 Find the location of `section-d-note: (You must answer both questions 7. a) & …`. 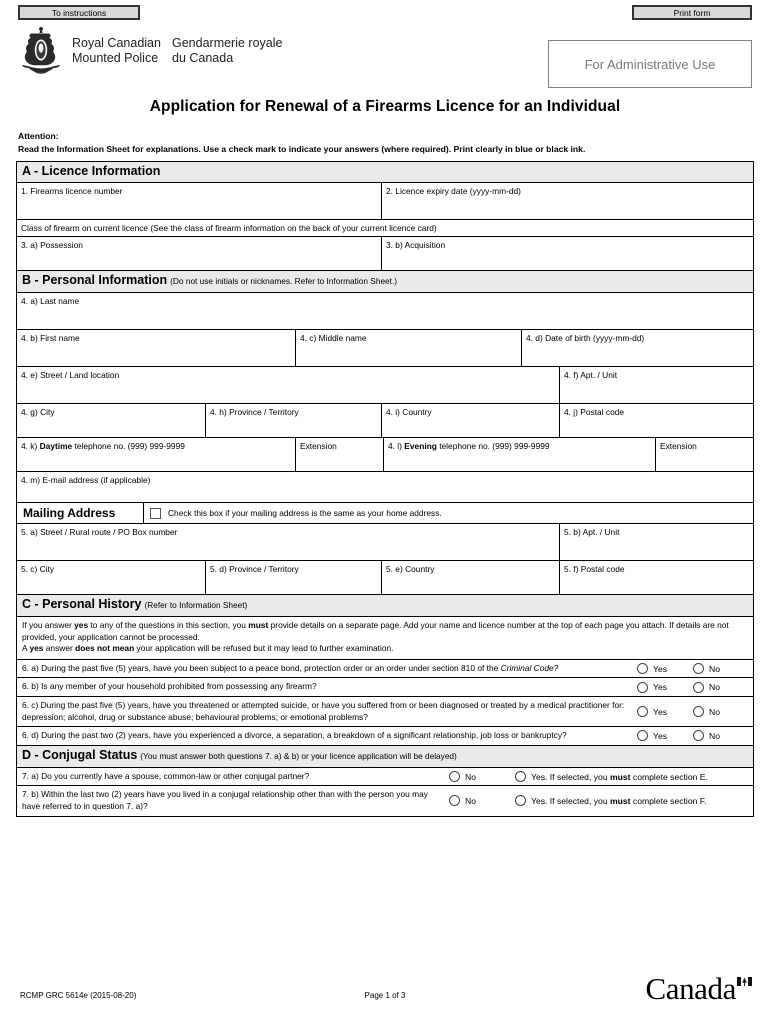

section-d-note: (You must answer both questions 7. a) & … is located at coordinates (298, 755).